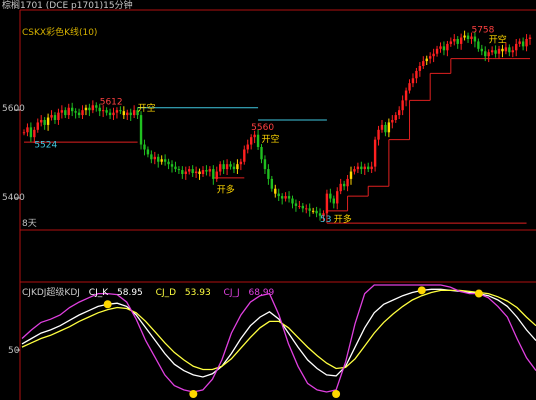 This screenshot has width=536, height=400. Describe the element at coordinates (60, 33) in the screenshot. I see `price-indicator-title: CSKX彩色K线(10)` at that location.